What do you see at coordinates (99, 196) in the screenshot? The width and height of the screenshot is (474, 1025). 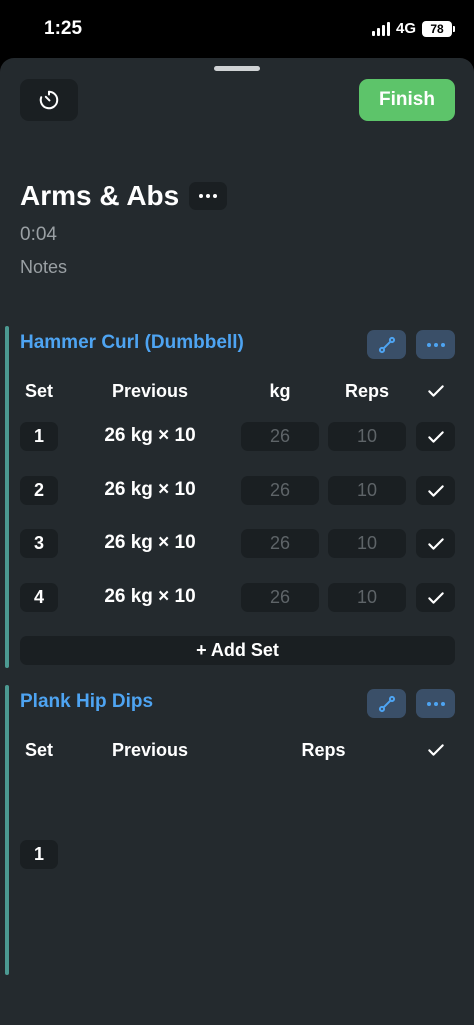 I see `workout-title: Arms & Abs` at bounding box center [99, 196].